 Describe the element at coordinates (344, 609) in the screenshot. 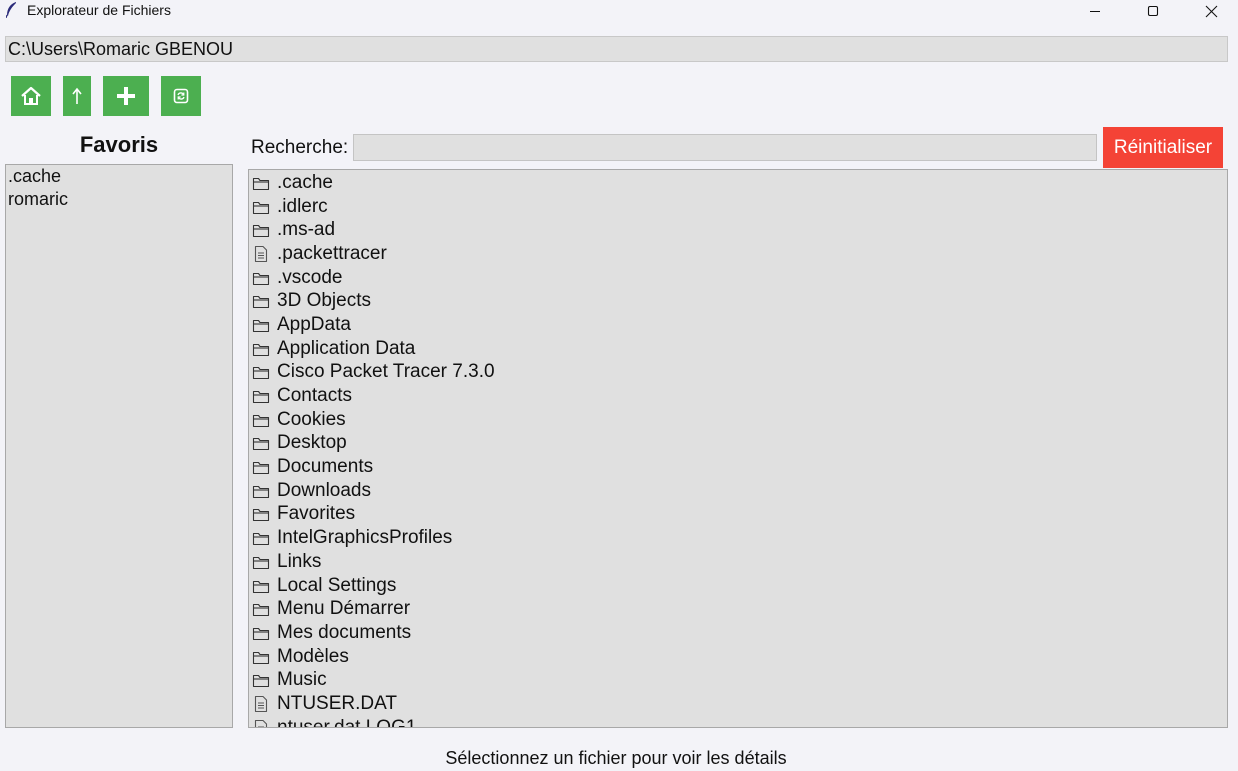

I see `file-name: Menu Démarrer` at that location.